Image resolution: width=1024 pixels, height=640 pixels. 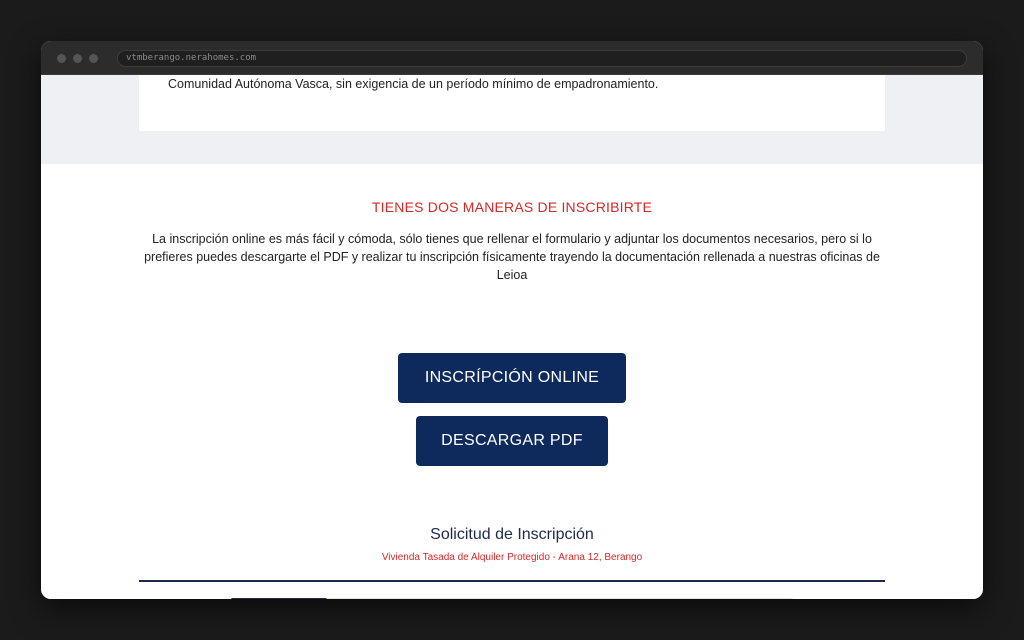 I want to click on maximize-window-dot, so click(x=93, y=58).